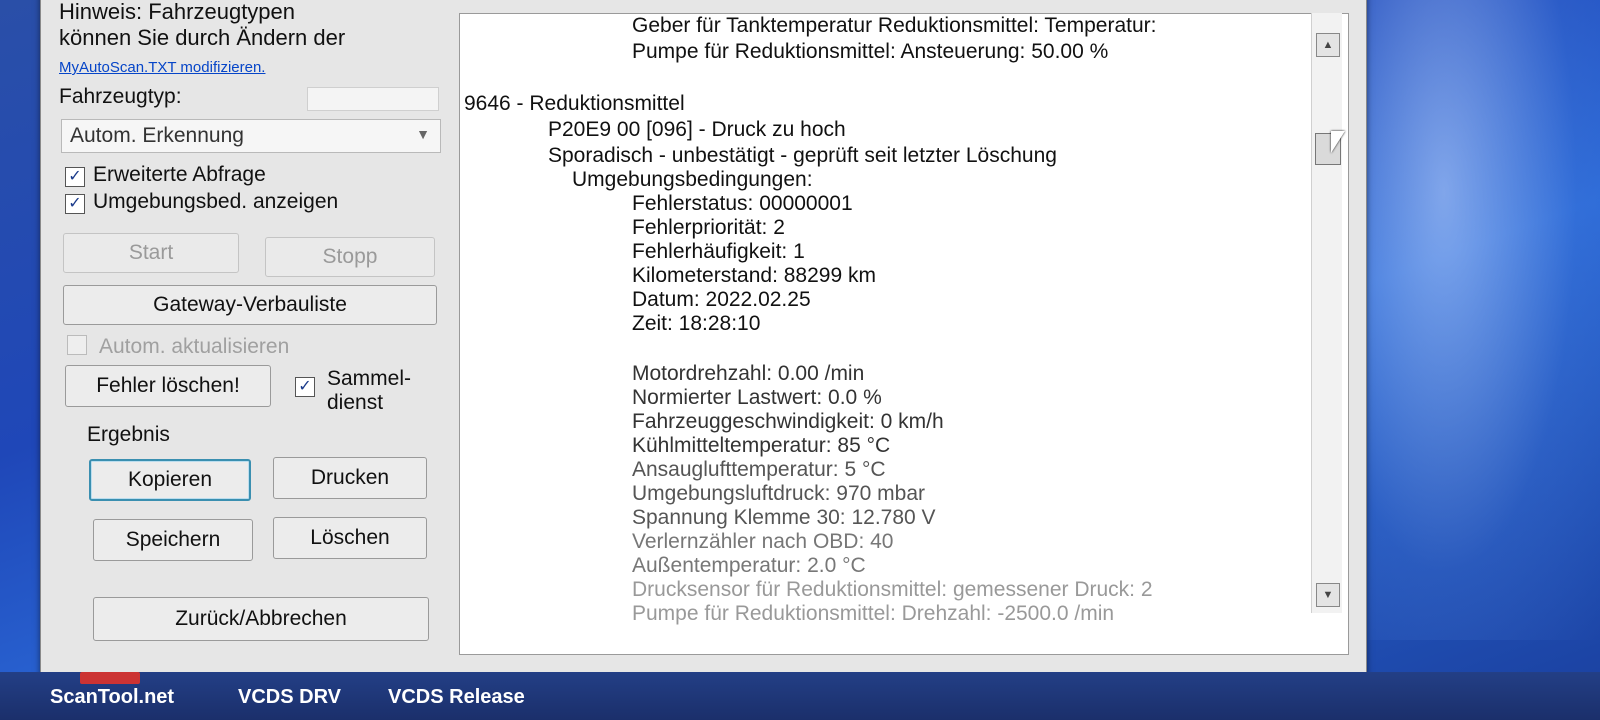 Image resolution: width=1600 pixels, height=720 pixels. Describe the element at coordinates (355, 402) in the screenshot. I see `collective-service-label-2: dienst` at that location.